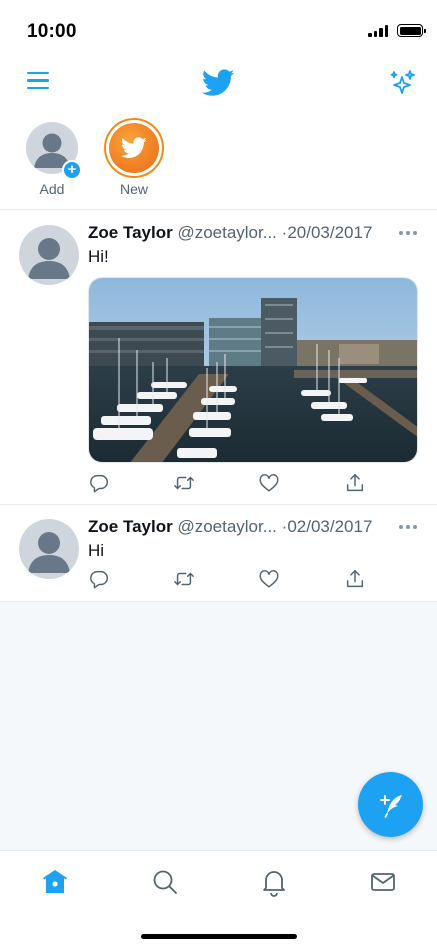 The width and height of the screenshot is (437, 948). Describe the element at coordinates (253, 370) in the screenshot. I see `tweet-media-image` at that location.